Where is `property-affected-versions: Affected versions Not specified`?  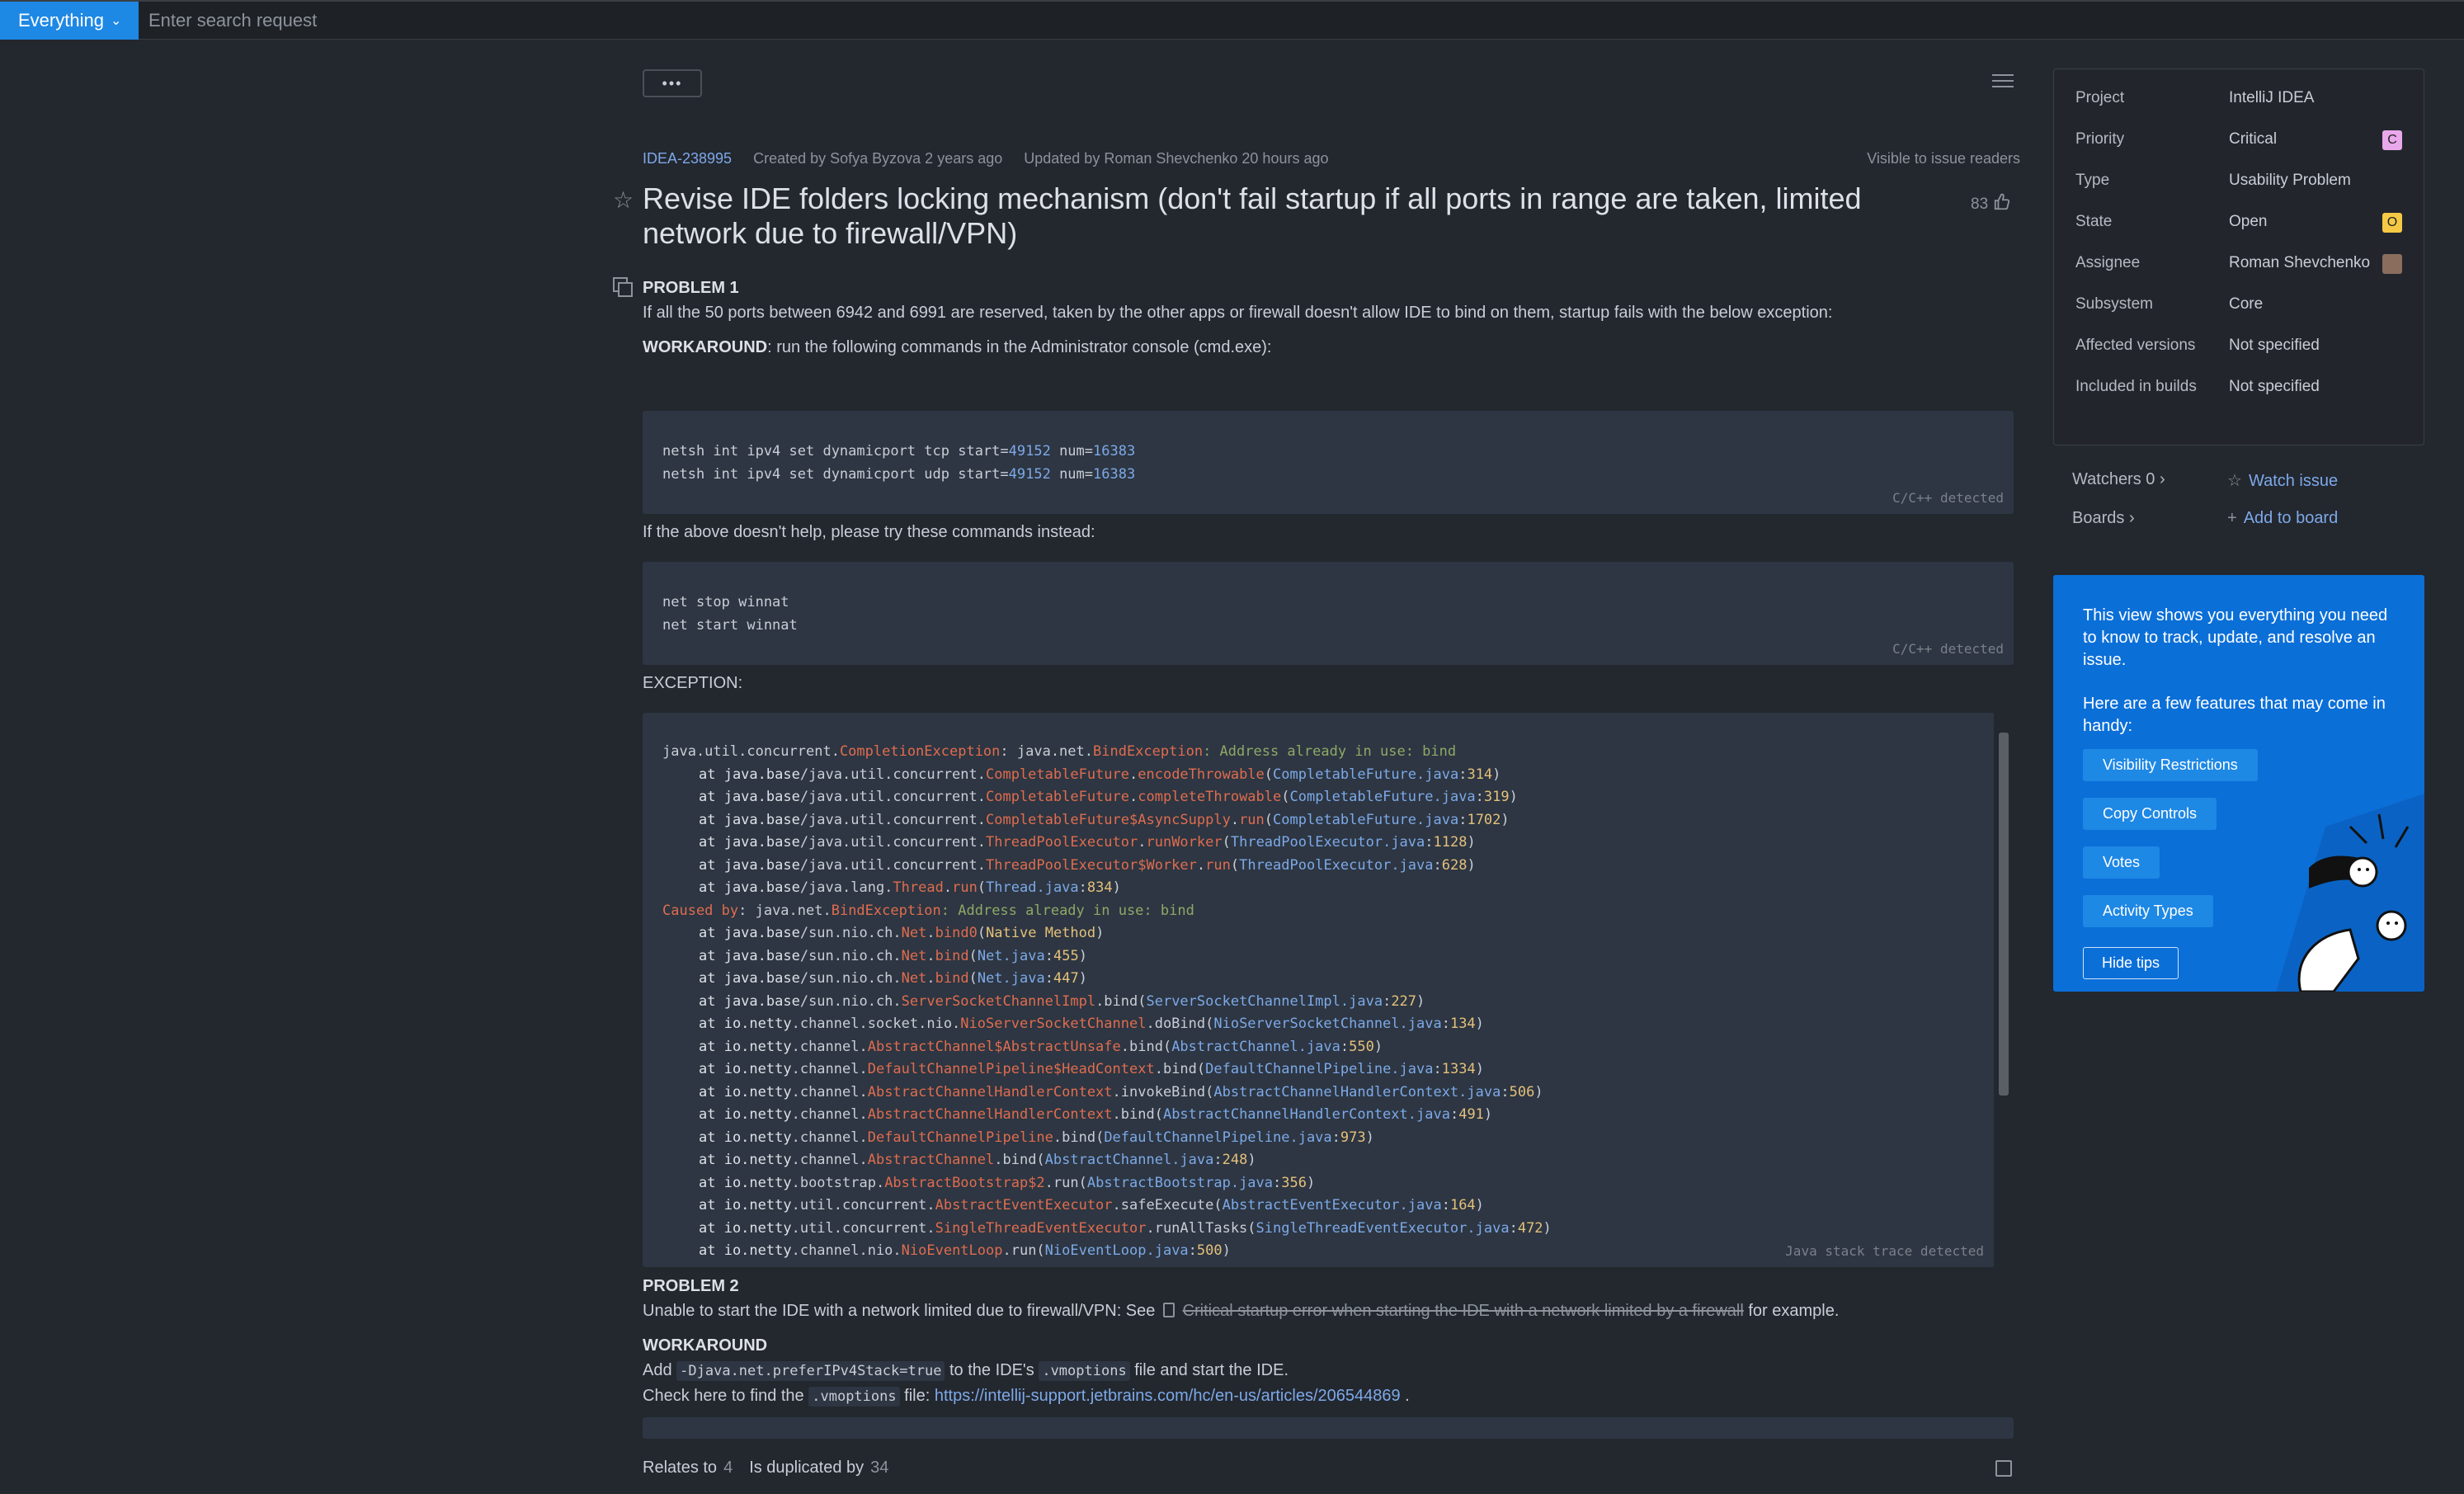
property-affected-versions: Affected versions Not specified is located at coordinates (2238, 346).